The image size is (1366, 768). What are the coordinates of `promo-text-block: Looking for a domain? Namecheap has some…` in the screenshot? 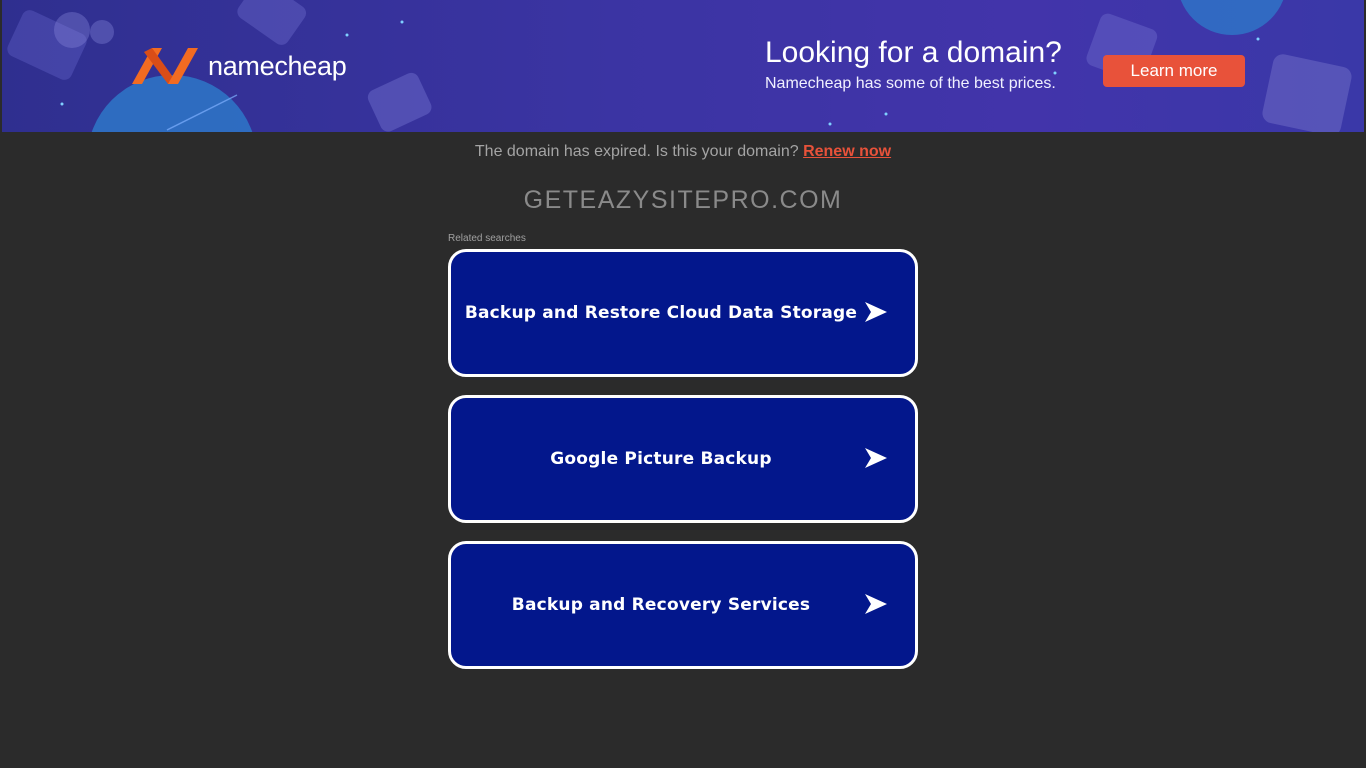 It's located at (913, 64).